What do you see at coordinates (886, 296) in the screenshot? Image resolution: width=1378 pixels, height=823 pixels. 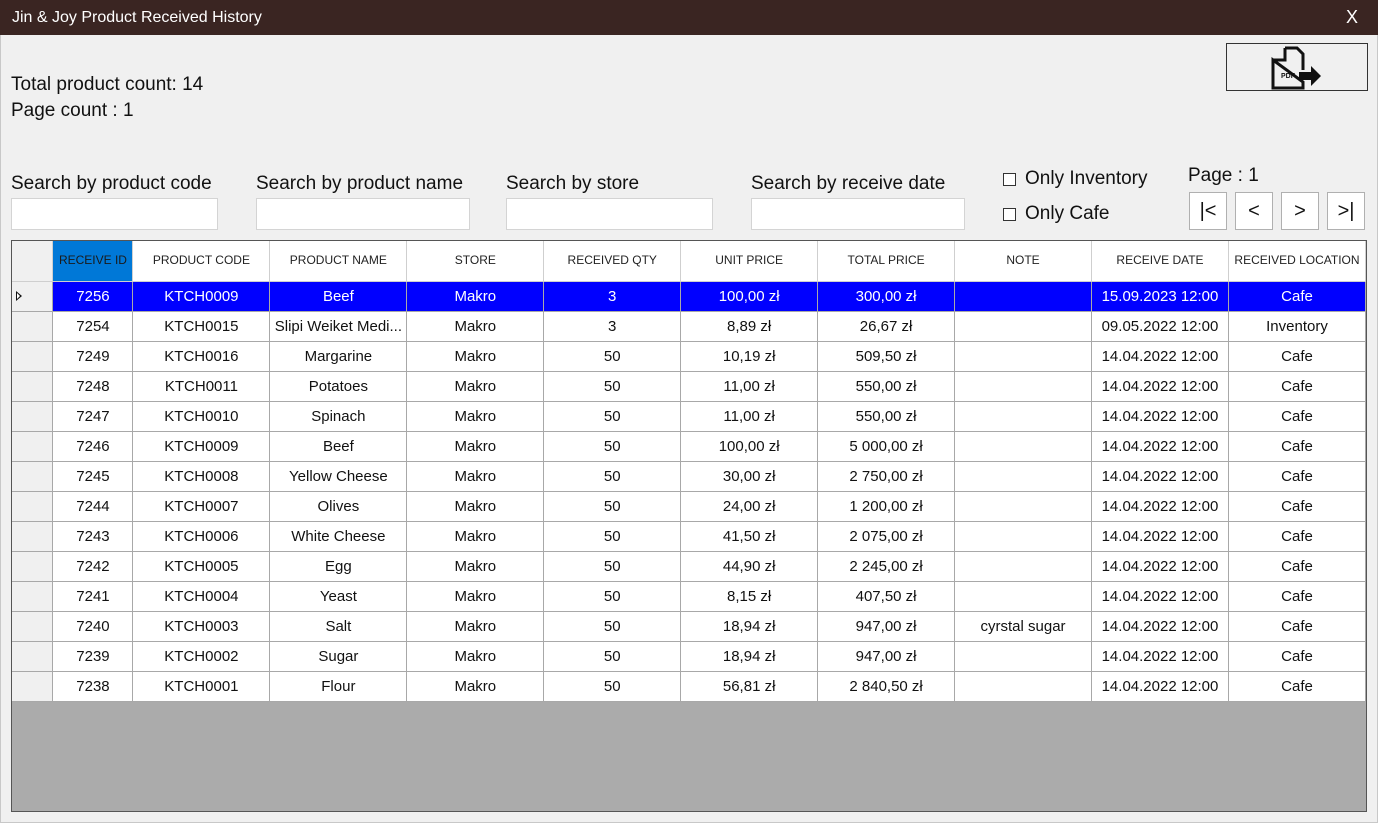 I see `cell-total-price: 300,00 zł` at bounding box center [886, 296].